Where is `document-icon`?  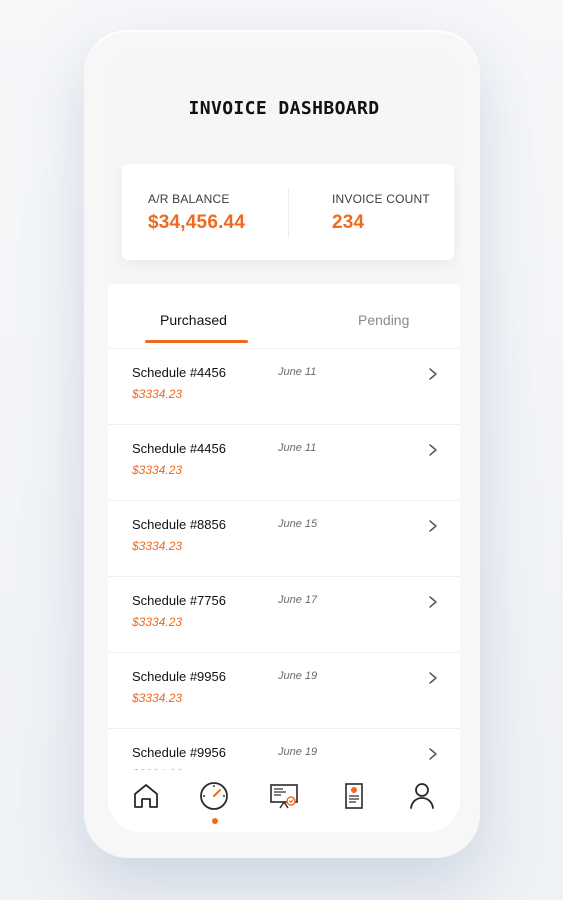 document-icon is located at coordinates (354, 796).